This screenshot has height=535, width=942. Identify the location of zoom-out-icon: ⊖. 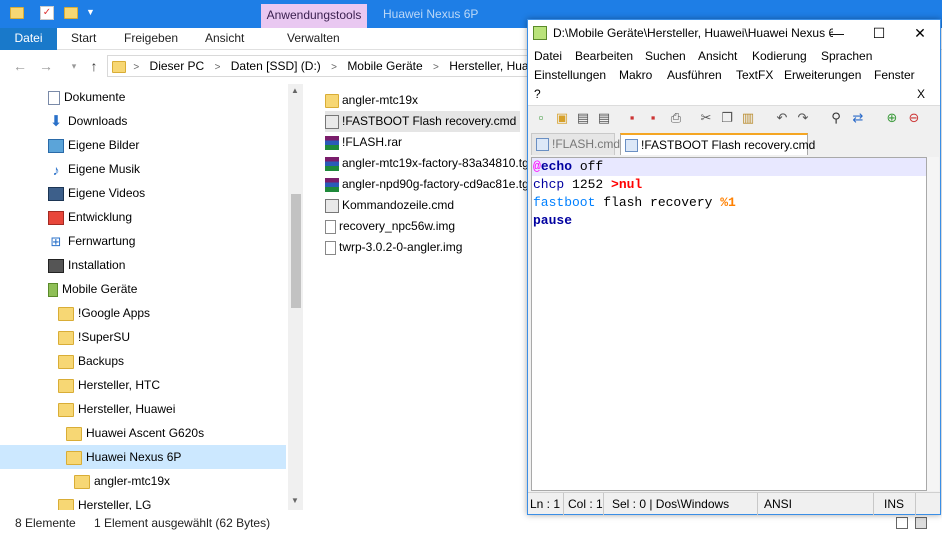
(914, 118).